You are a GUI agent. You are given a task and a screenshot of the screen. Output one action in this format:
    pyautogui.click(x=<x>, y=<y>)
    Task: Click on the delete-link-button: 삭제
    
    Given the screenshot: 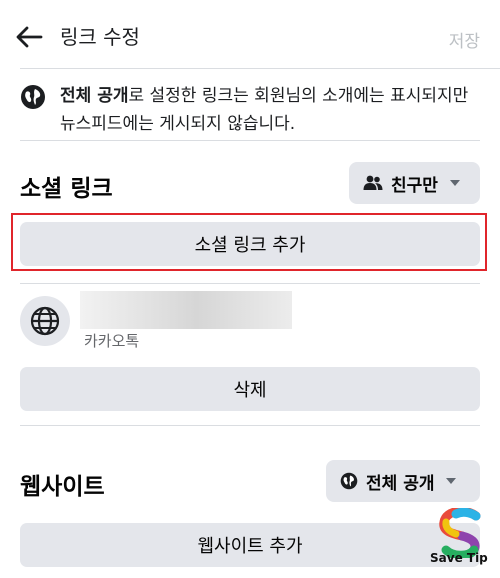 What is the action you would take?
    pyautogui.click(x=250, y=389)
    